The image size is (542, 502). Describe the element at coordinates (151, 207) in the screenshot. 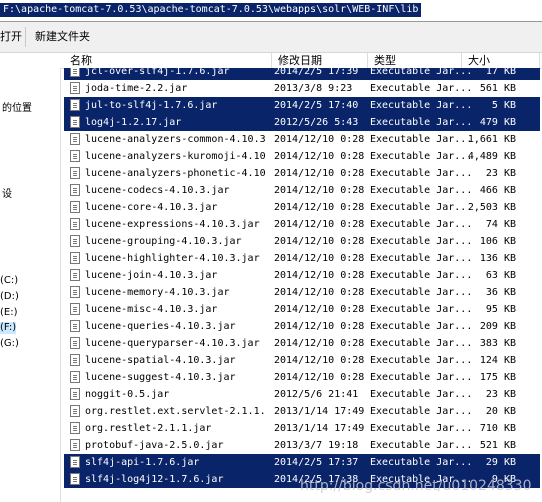

I see `file-name: lucene-core-4.10.3.jar` at that location.